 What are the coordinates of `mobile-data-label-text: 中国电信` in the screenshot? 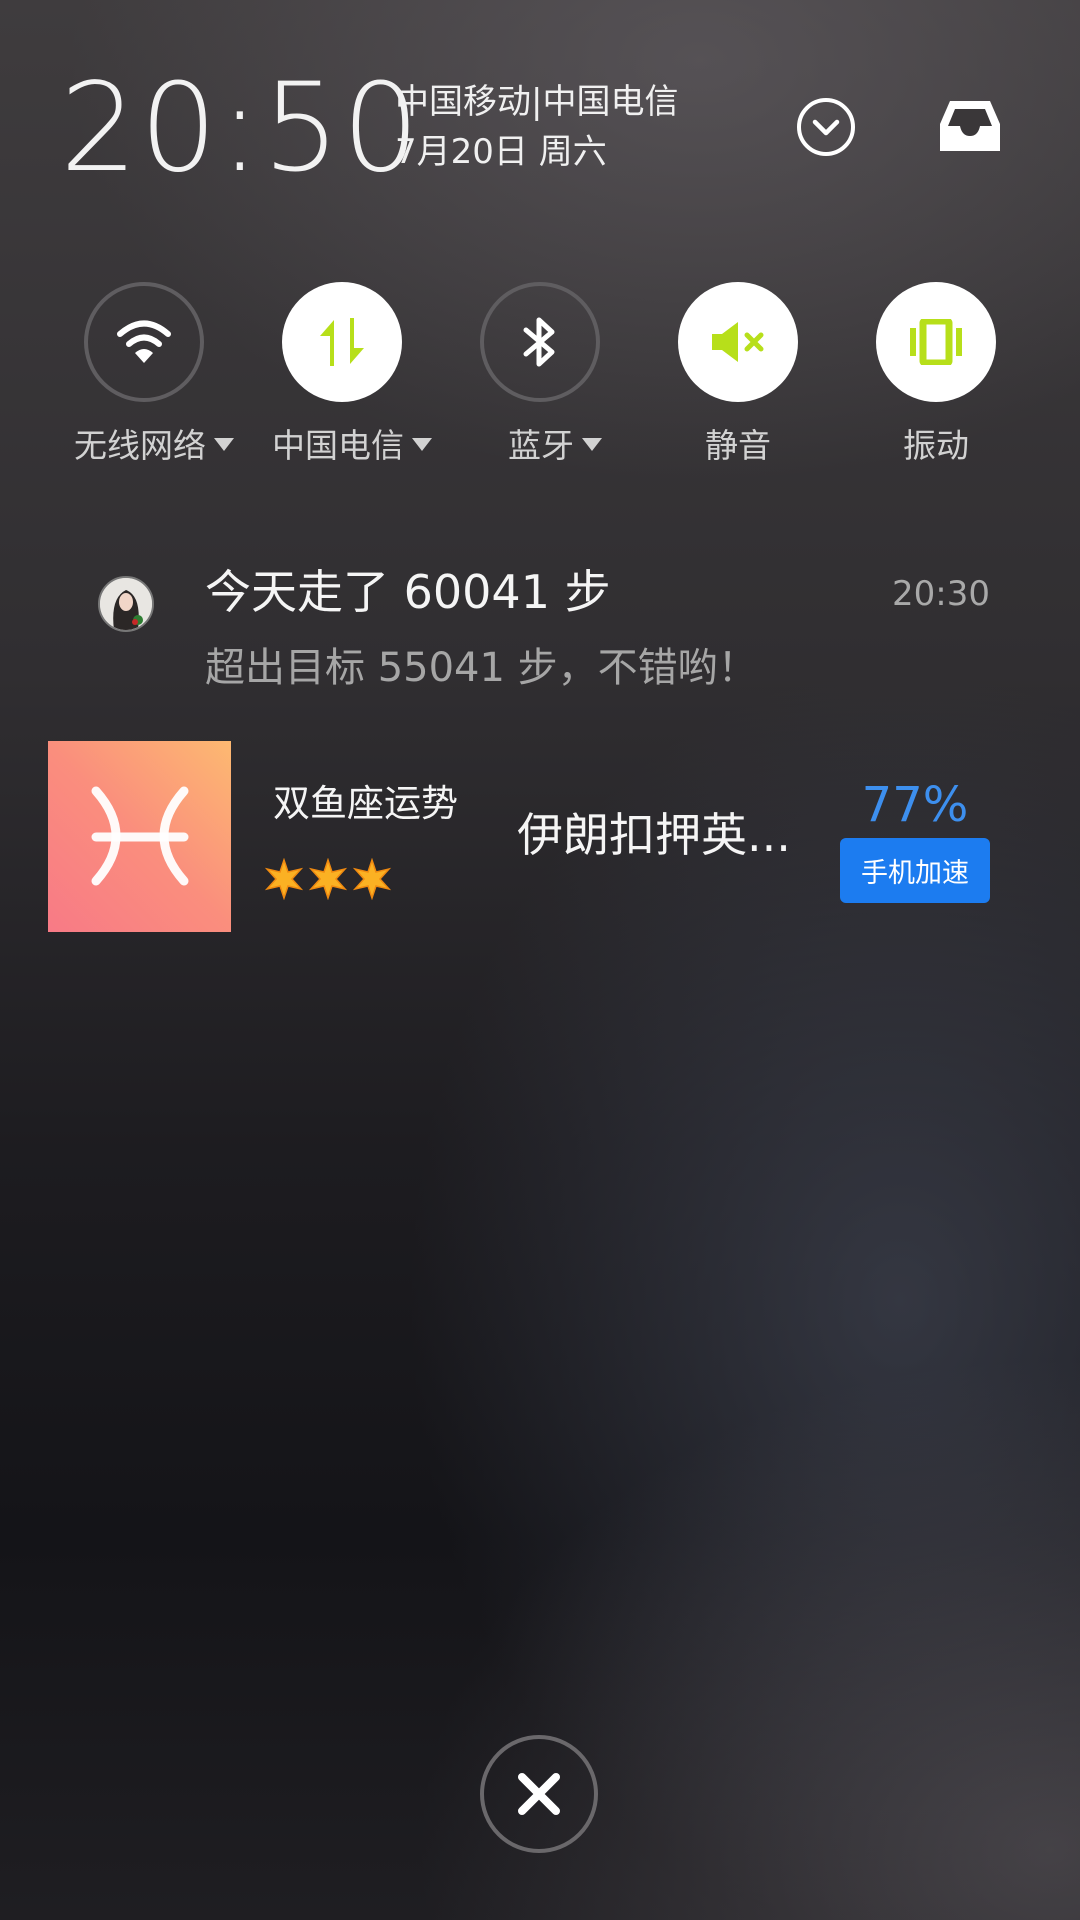 It's located at (338, 445).